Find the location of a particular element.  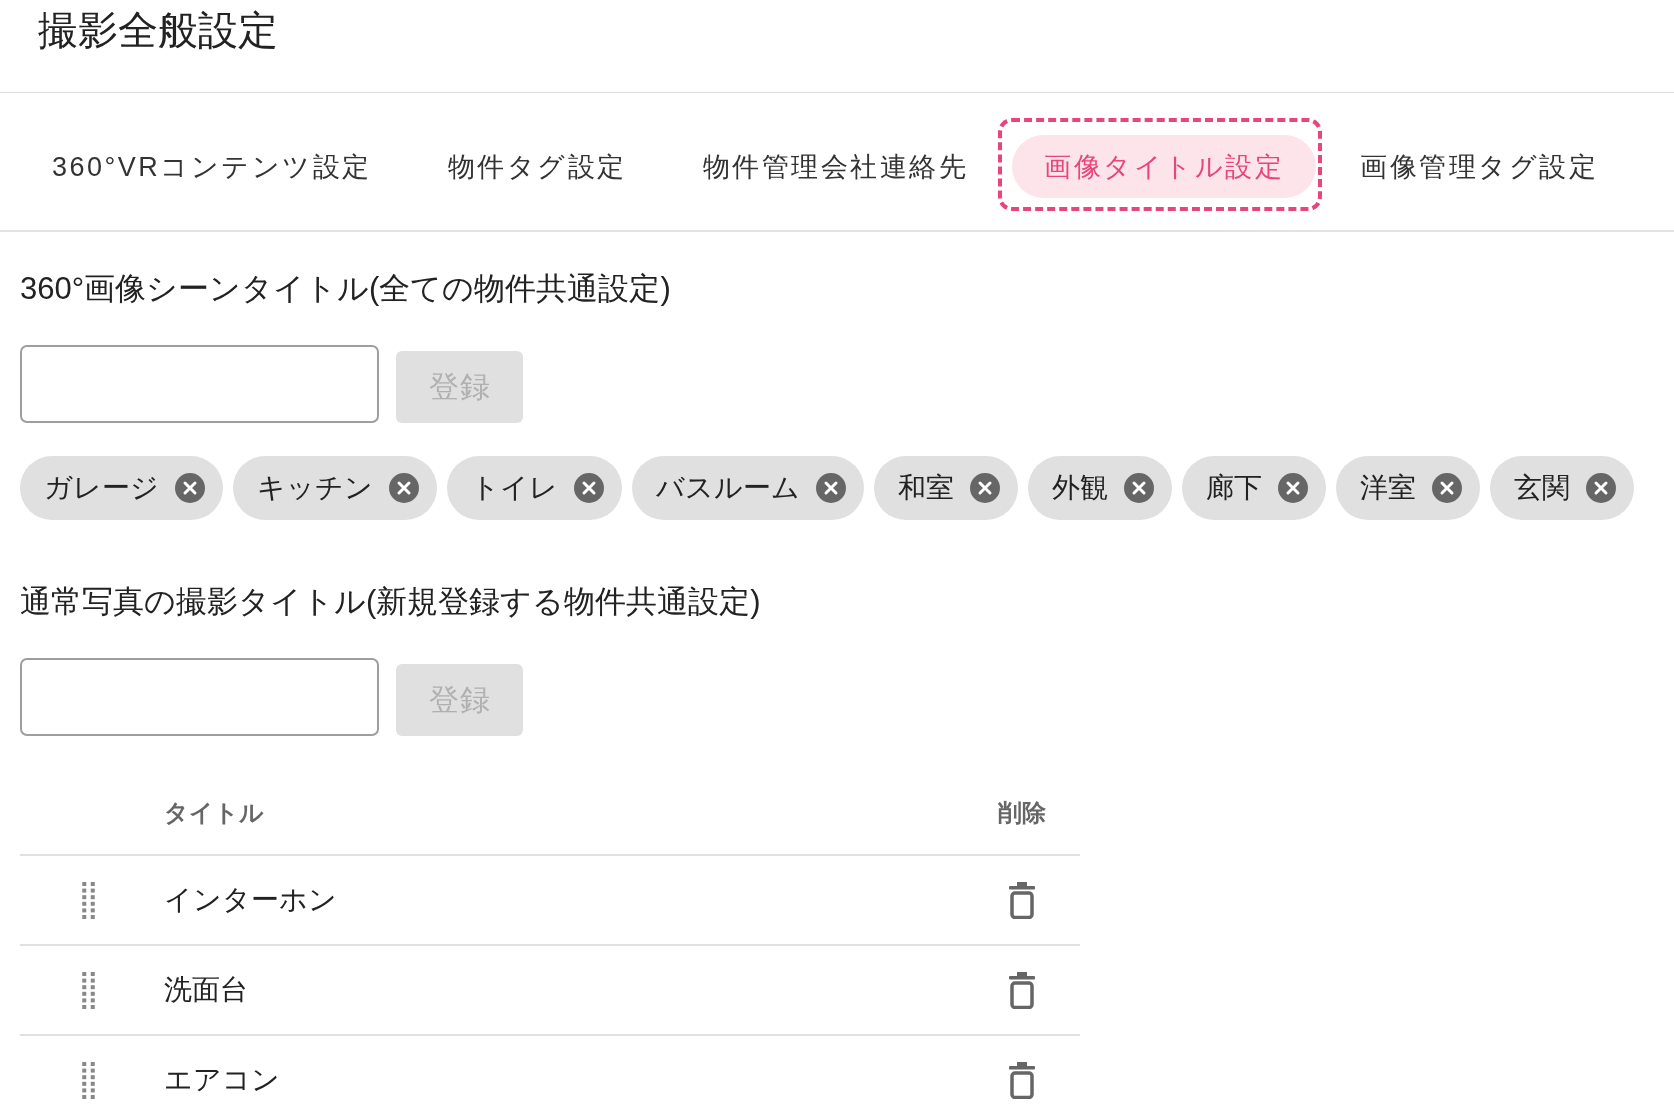

chip-label: トイレ is located at coordinates (514, 488).